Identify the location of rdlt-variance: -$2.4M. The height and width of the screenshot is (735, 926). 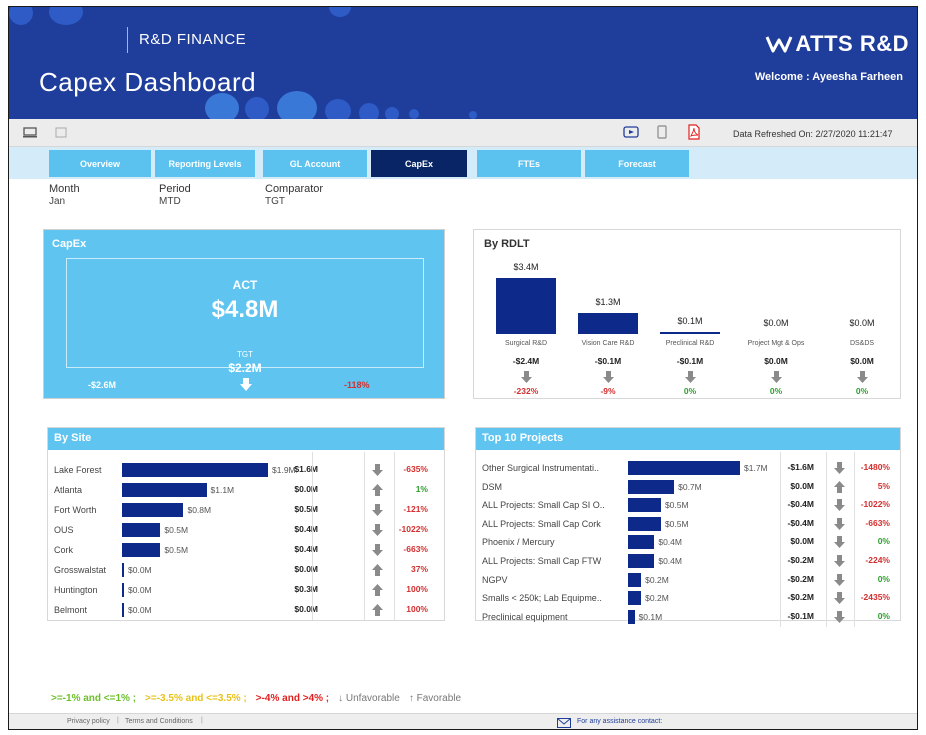
(526, 361).